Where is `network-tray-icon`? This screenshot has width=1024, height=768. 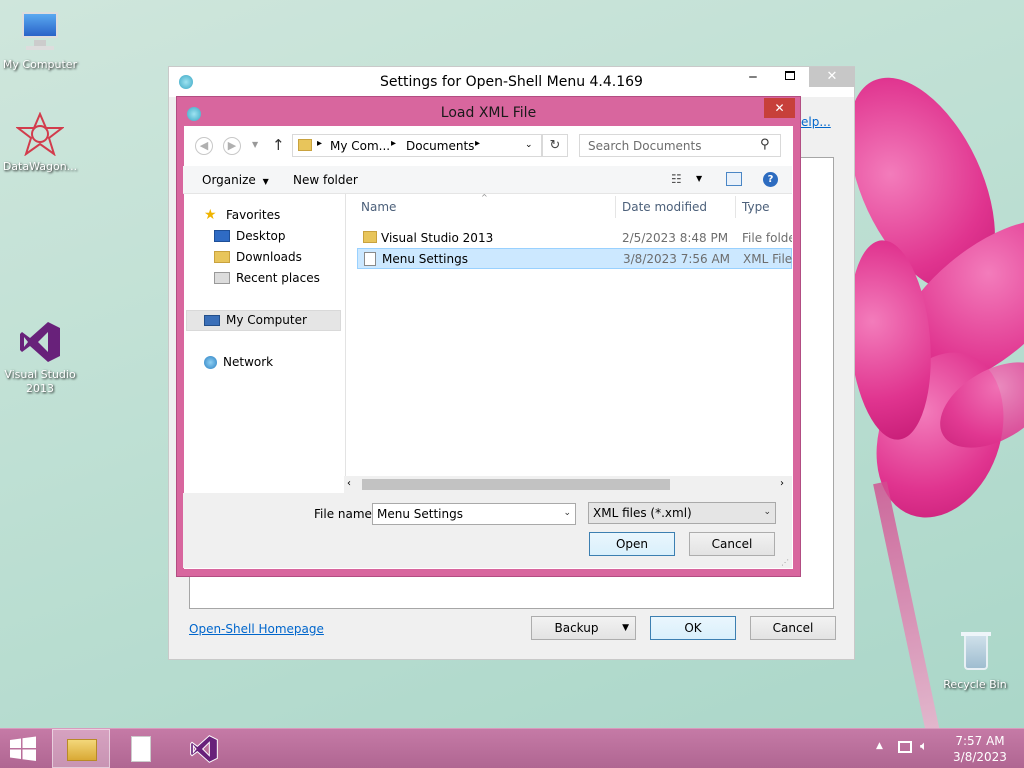
network-tray-icon is located at coordinates (905, 747).